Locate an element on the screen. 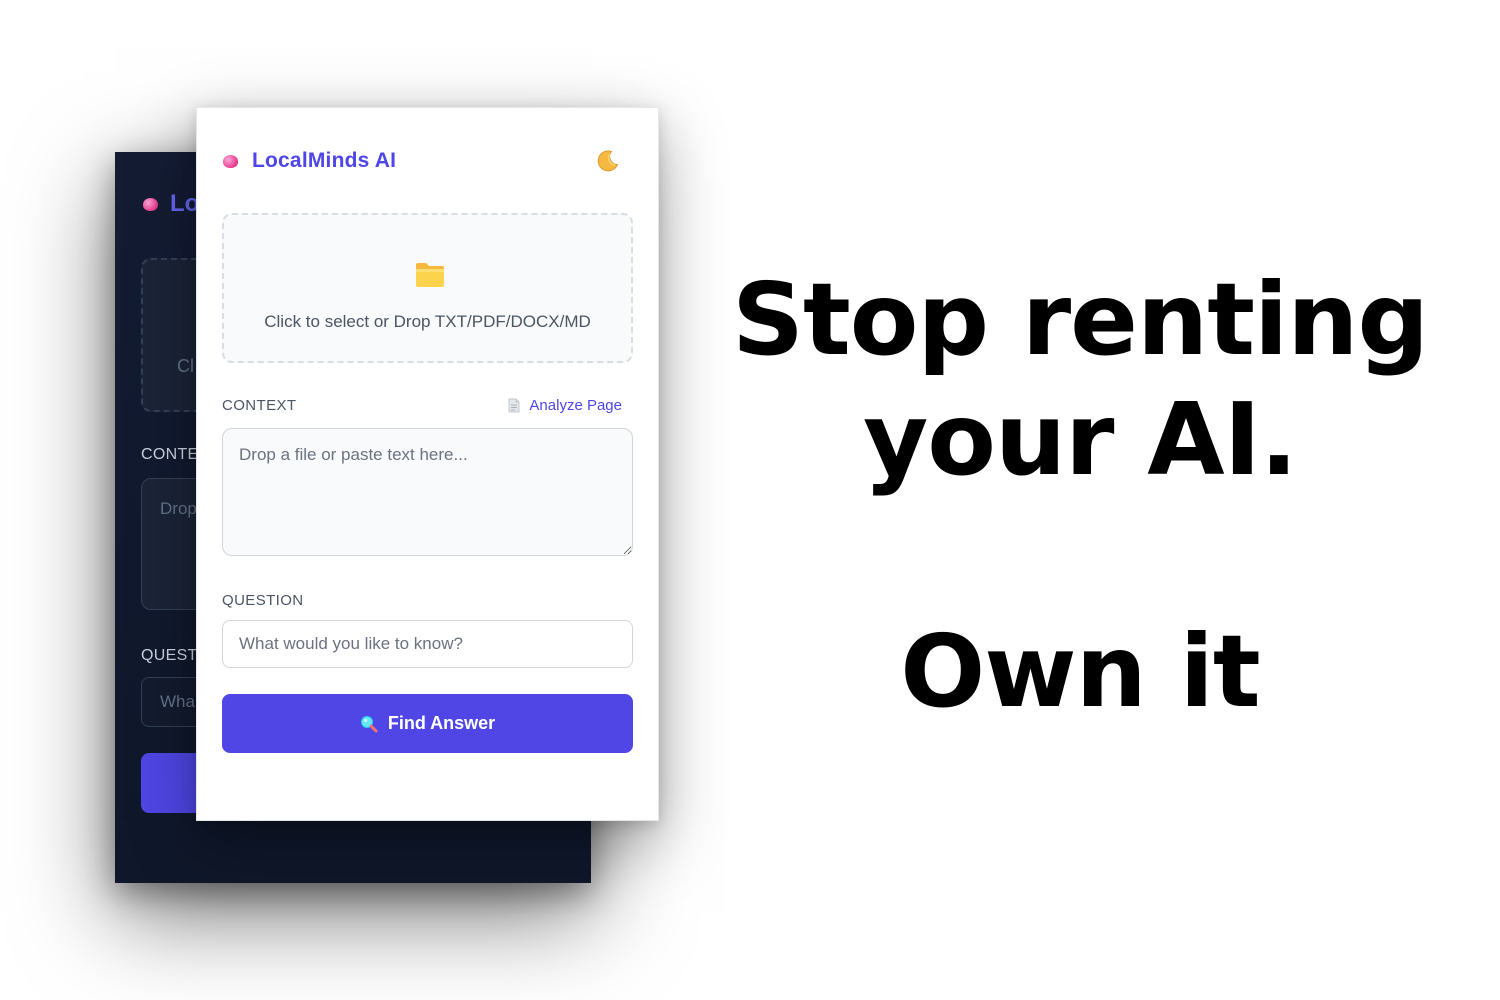  popup-header: LocalMinds AI is located at coordinates (427, 161).